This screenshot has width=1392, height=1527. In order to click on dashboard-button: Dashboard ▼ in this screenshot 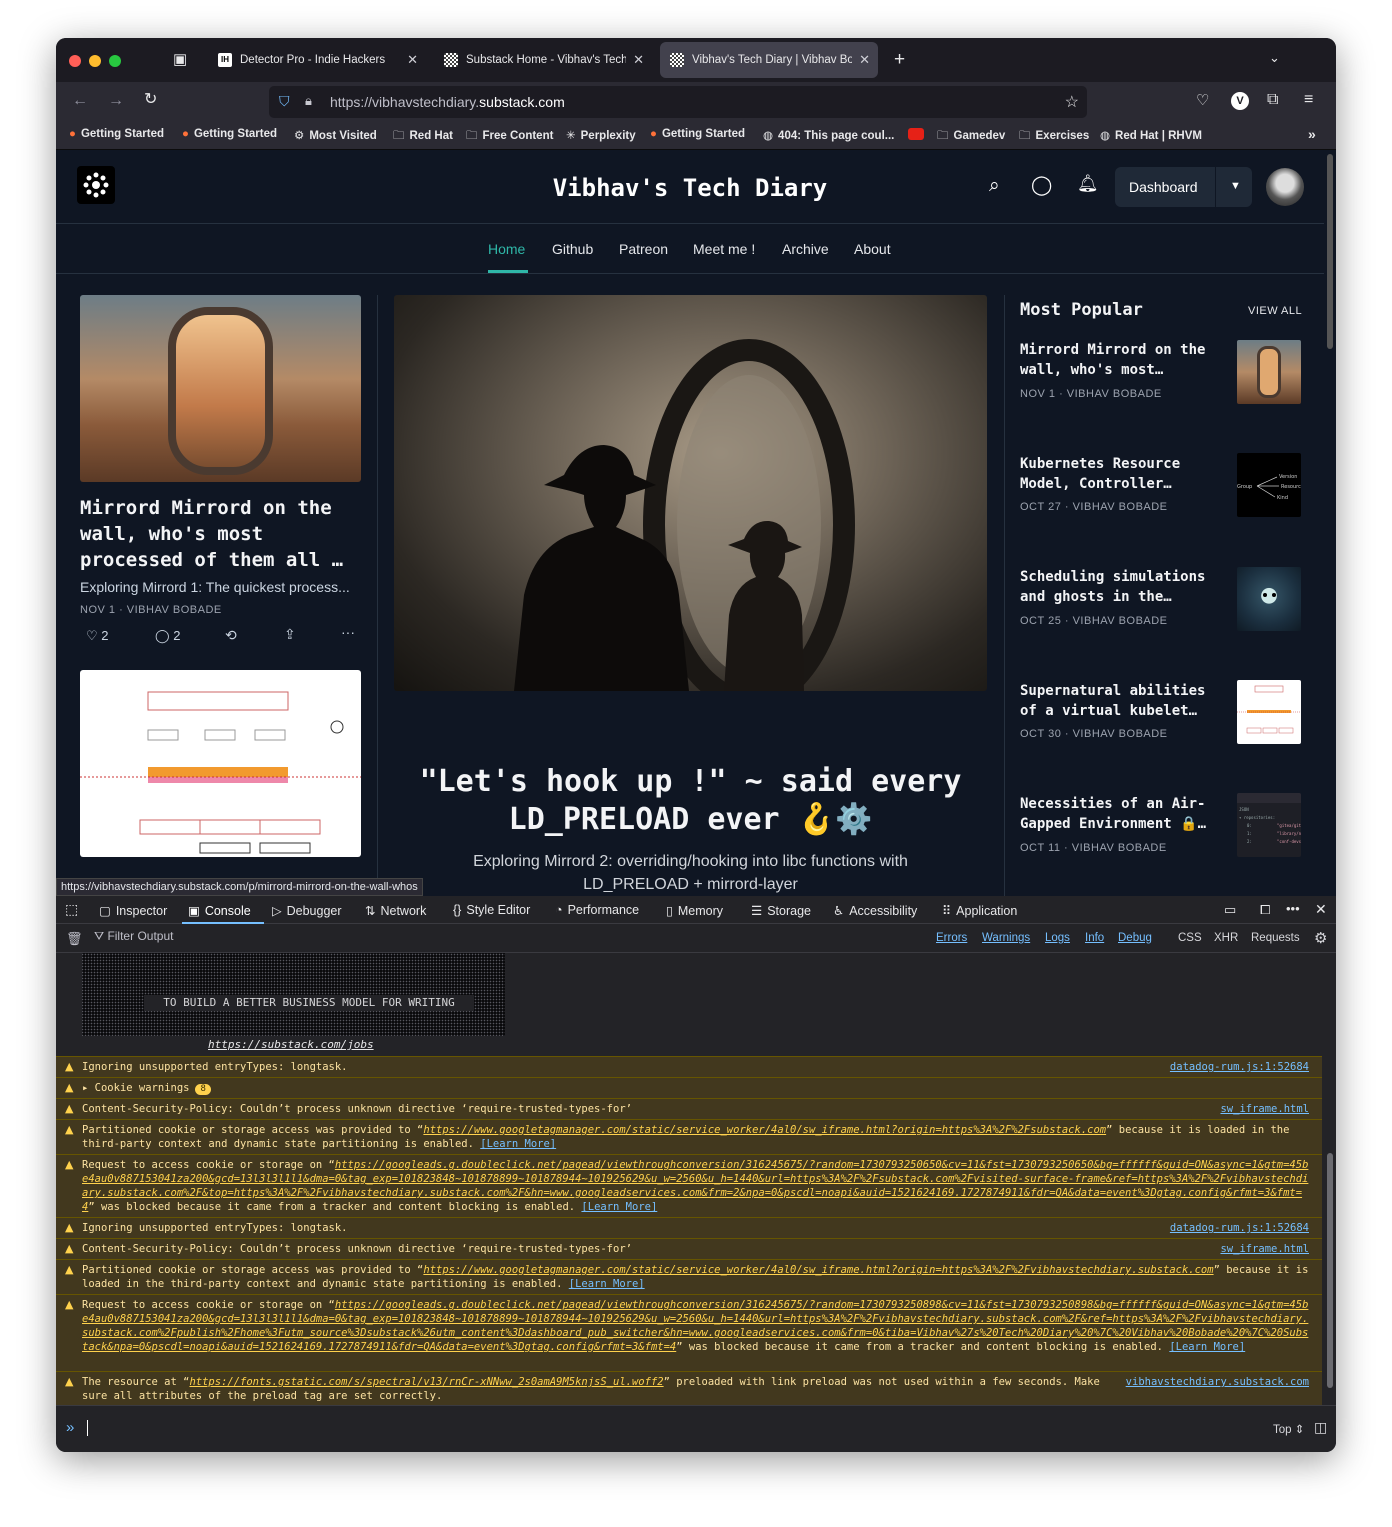, I will do `click(1183, 187)`.